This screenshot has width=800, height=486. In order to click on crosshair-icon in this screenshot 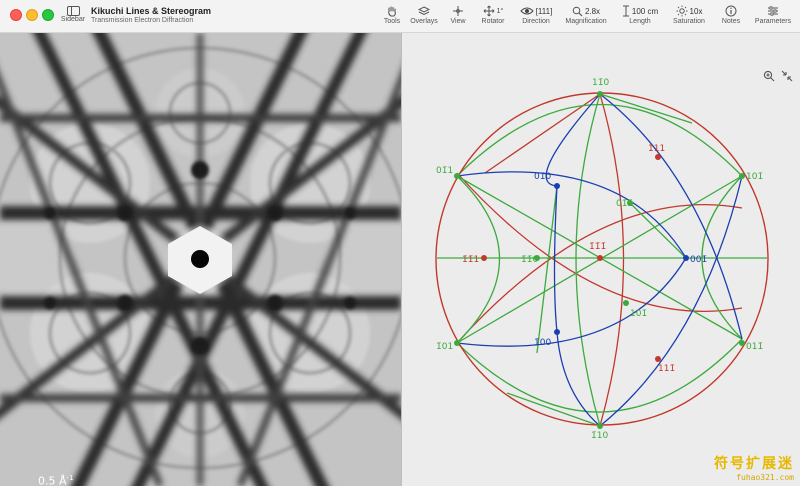, I will do `click(458, 11)`.